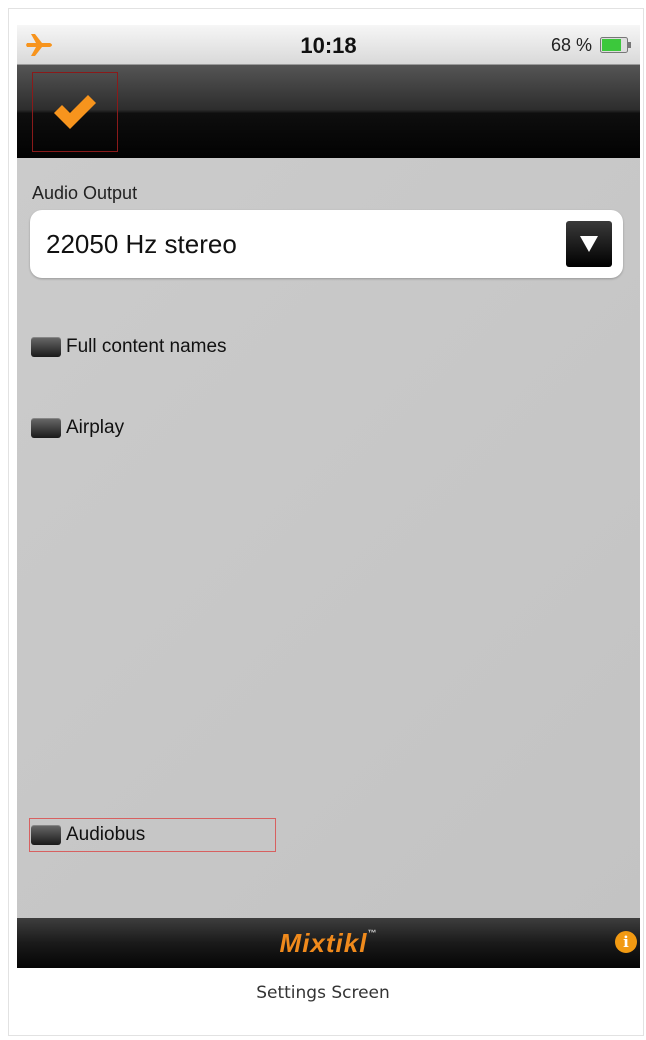  I want to click on full-content-names-label: Full content names, so click(146, 346).